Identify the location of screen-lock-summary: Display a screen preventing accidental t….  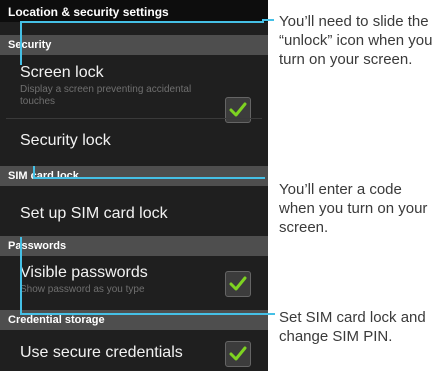
(106, 95).